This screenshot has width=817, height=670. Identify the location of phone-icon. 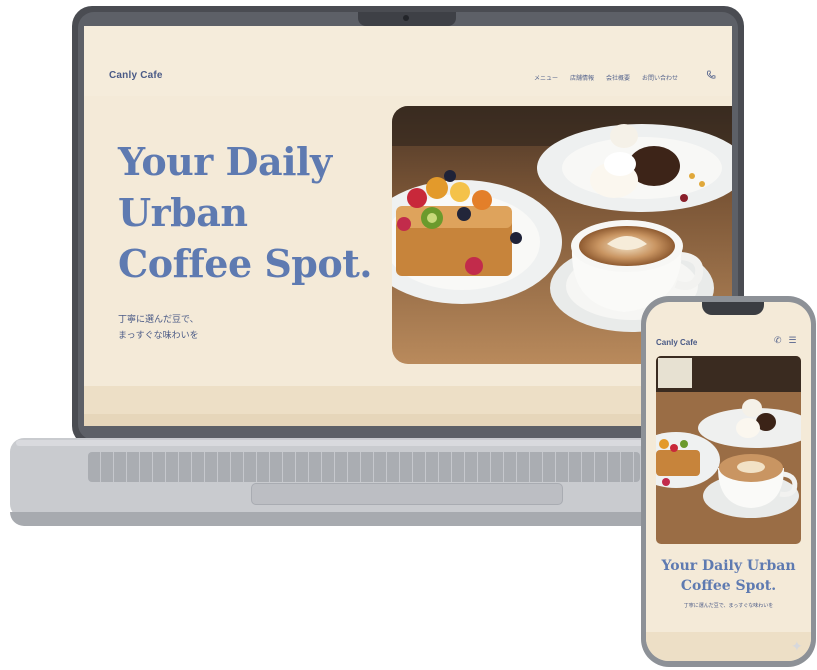
(711, 75).